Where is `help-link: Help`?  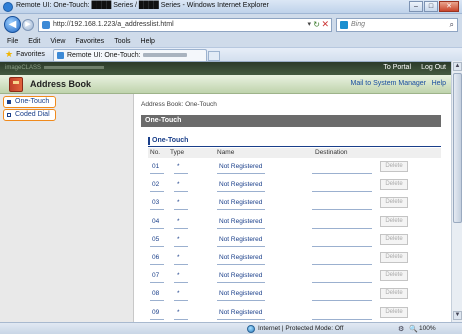 help-link: Help is located at coordinates (439, 83).